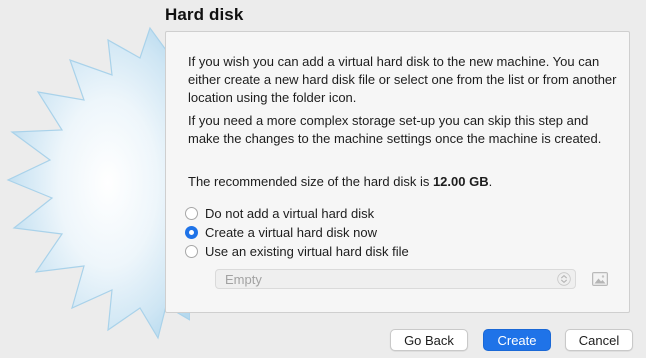  What do you see at coordinates (564, 279) in the screenshot?
I see `chevron-up-down-icon` at bounding box center [564, 279].